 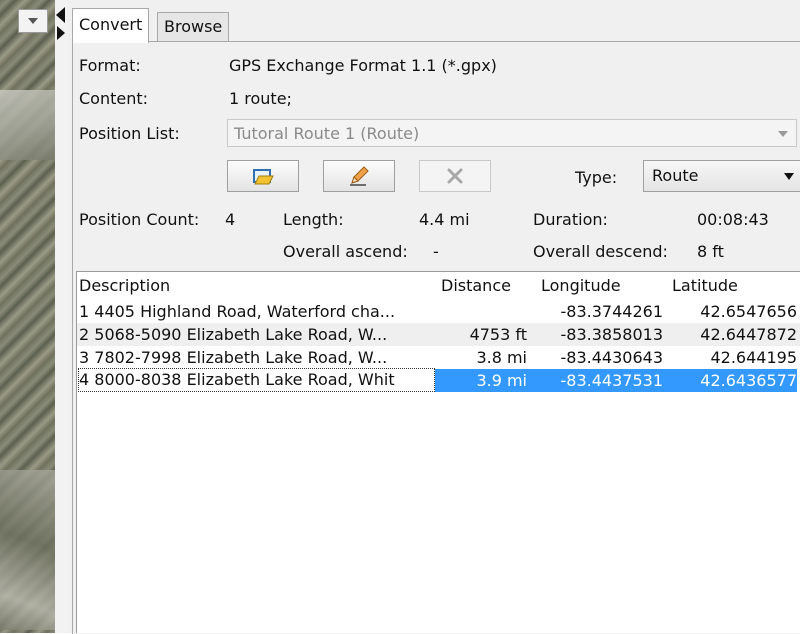 I want to click on descend-value: 8 ft, so click(x=710, y=251).